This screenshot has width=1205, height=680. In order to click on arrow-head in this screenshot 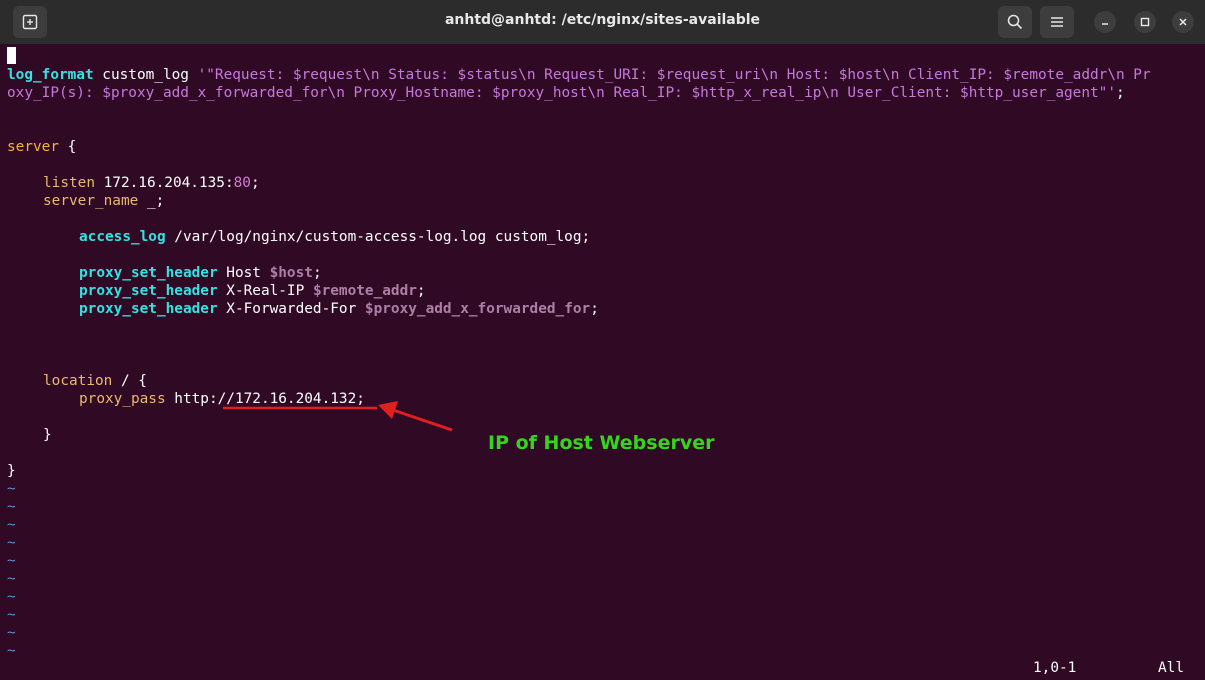, I will do `click(388, 410)`.